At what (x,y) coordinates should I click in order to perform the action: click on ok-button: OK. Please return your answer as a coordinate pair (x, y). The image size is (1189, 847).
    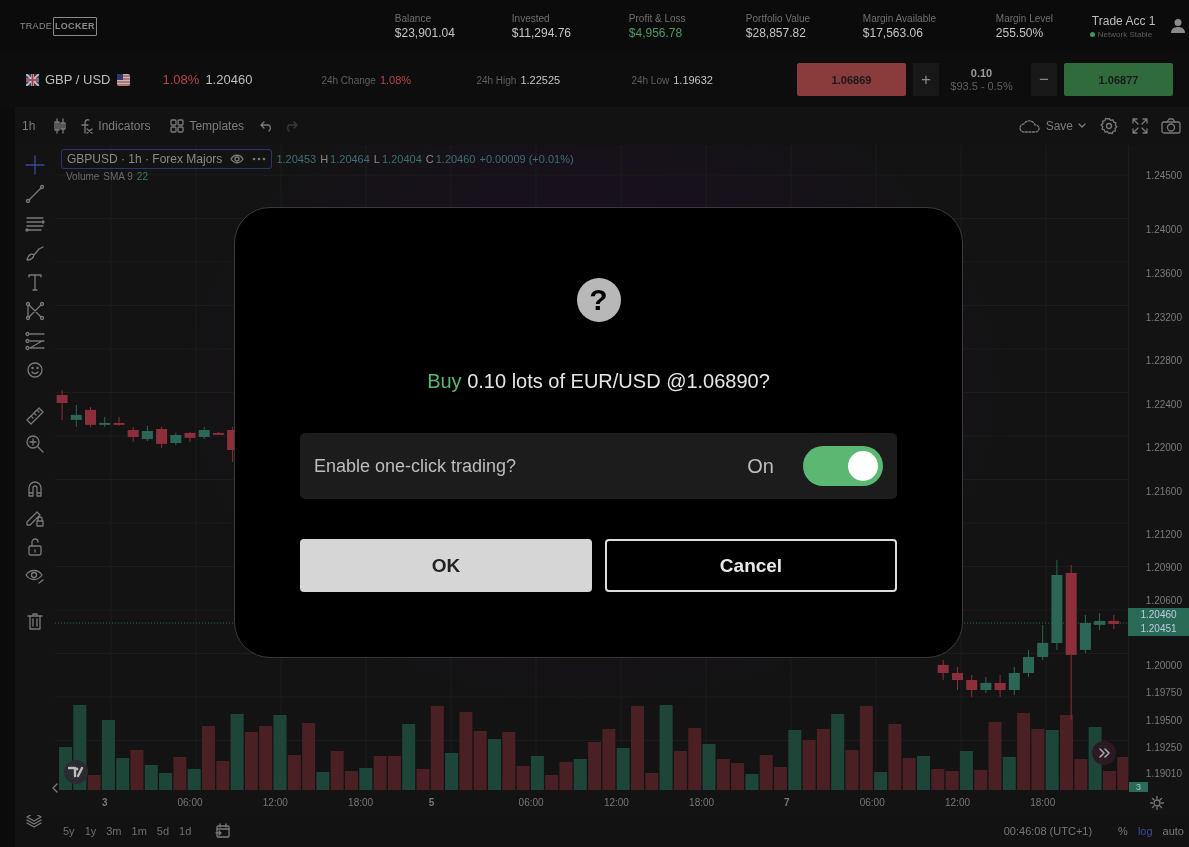
    Looking at the image, I should click on (446, 565).